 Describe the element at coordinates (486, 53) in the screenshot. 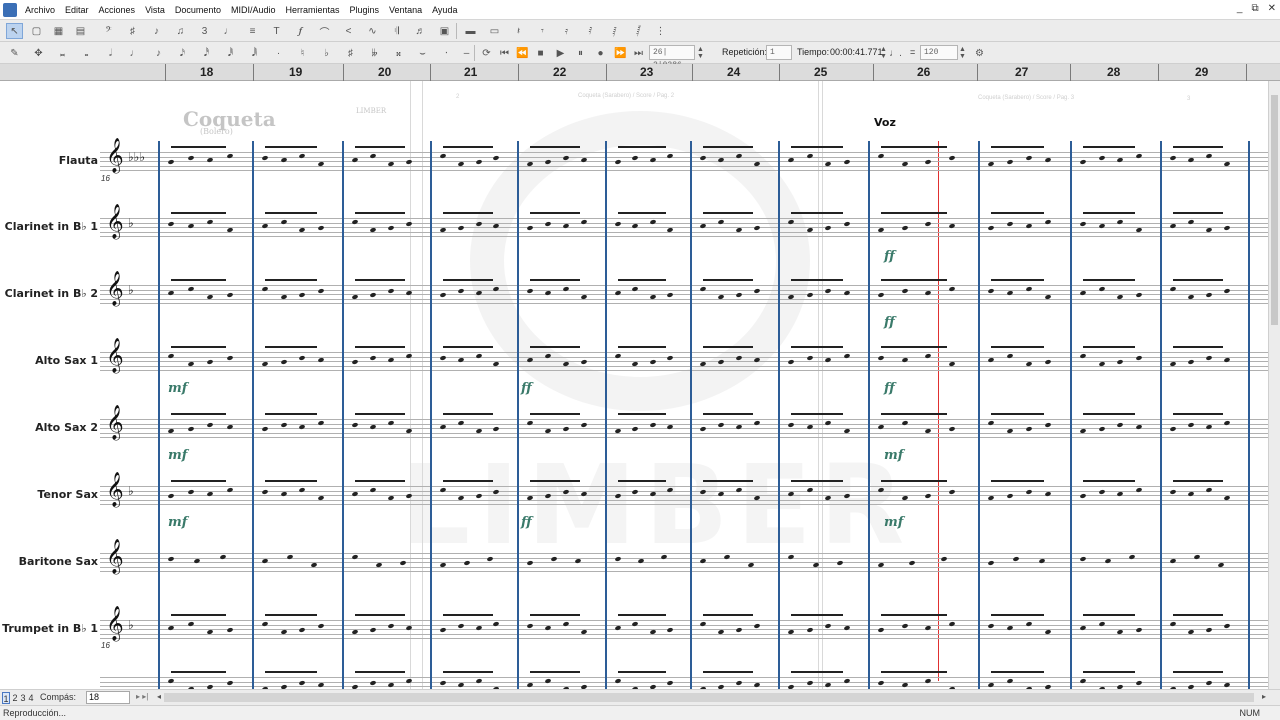

I see `loop-icon: ⟳` at that location.